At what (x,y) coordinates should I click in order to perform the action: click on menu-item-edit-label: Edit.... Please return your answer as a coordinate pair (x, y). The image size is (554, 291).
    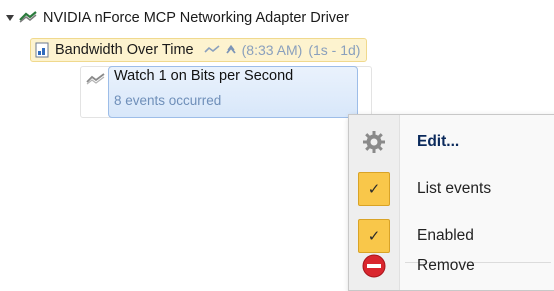
    Looking at the image, I should click on (438, 141).